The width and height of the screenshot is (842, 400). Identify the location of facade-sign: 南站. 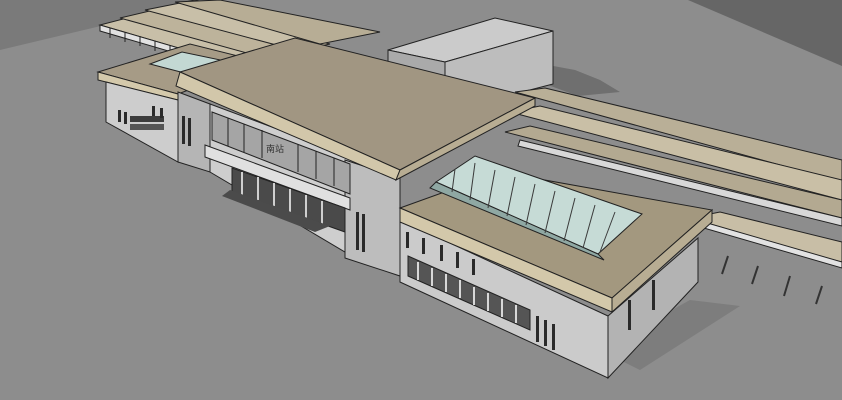
(275, 149).